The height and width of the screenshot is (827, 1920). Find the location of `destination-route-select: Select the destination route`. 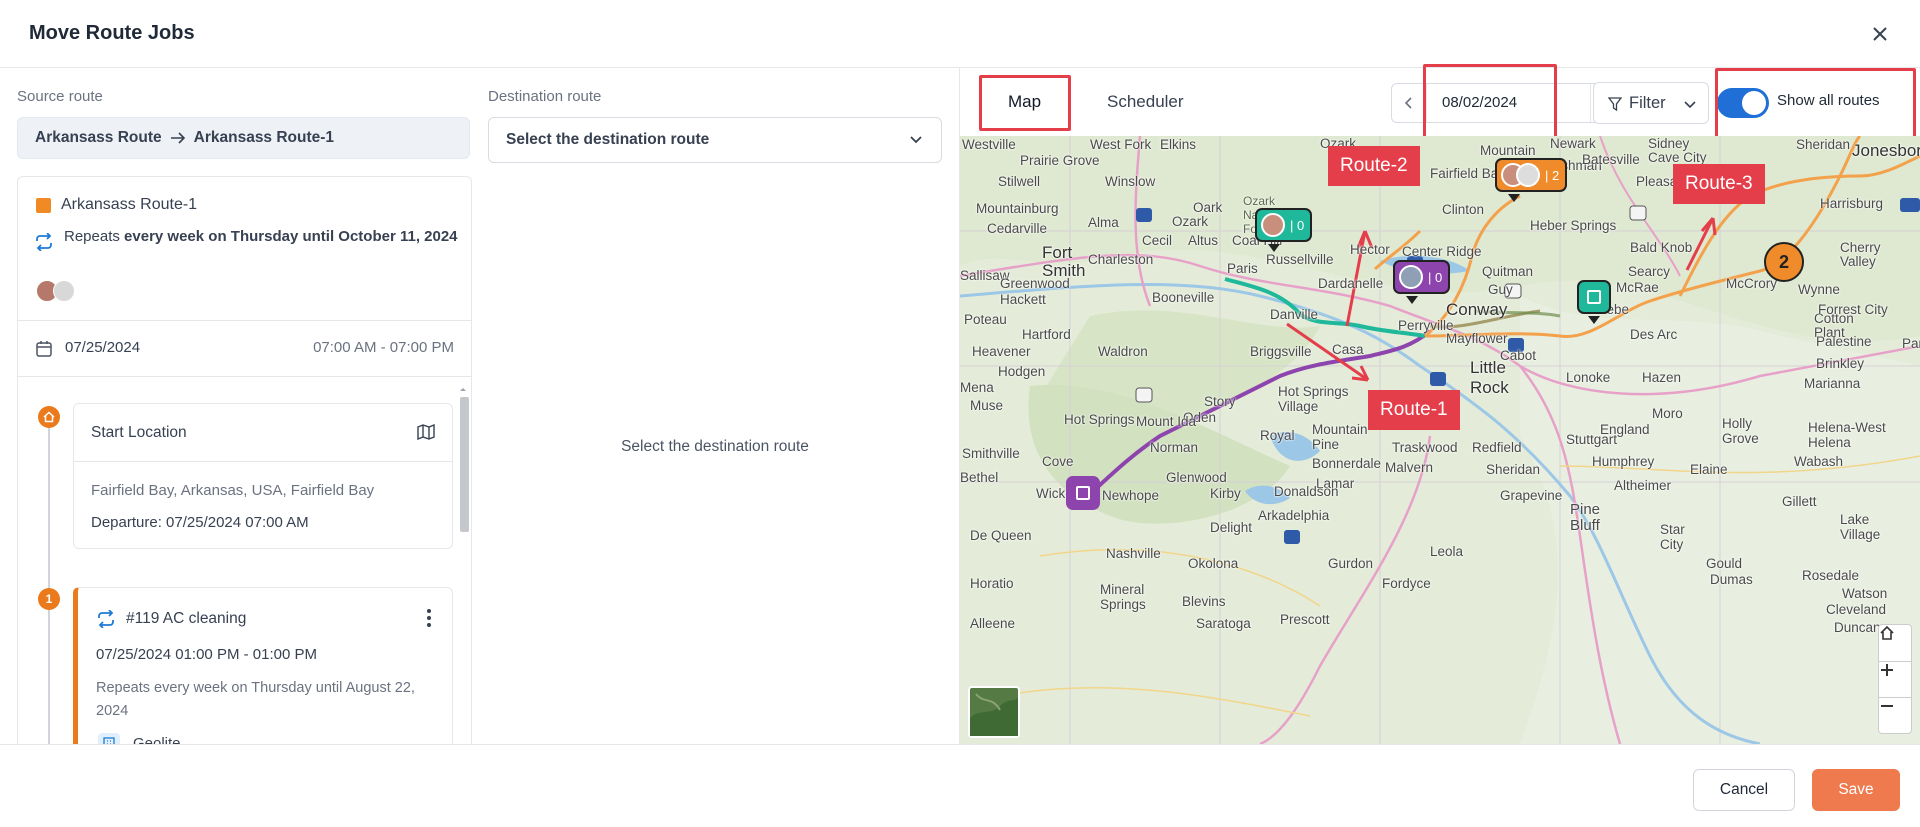

destination-route-select: Select the destination route is located at coordinates (715, 140).